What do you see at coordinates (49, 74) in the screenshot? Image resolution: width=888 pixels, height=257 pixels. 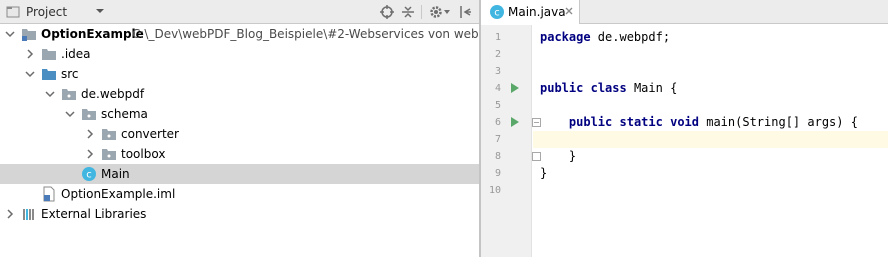 I see `source-folder-icon` at bounding box center [49, 74].